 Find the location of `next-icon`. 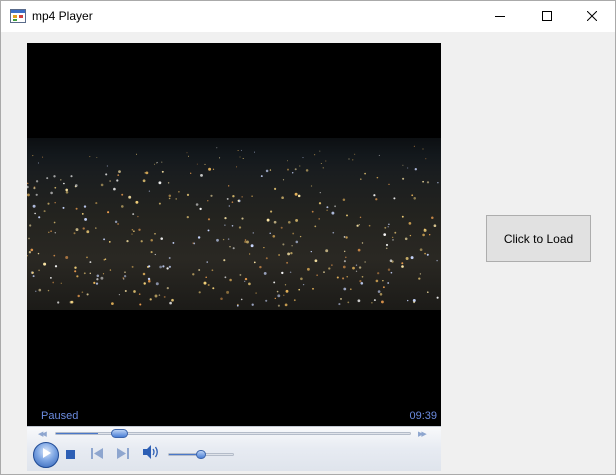

next-icon is located at coordinates (123, 455).